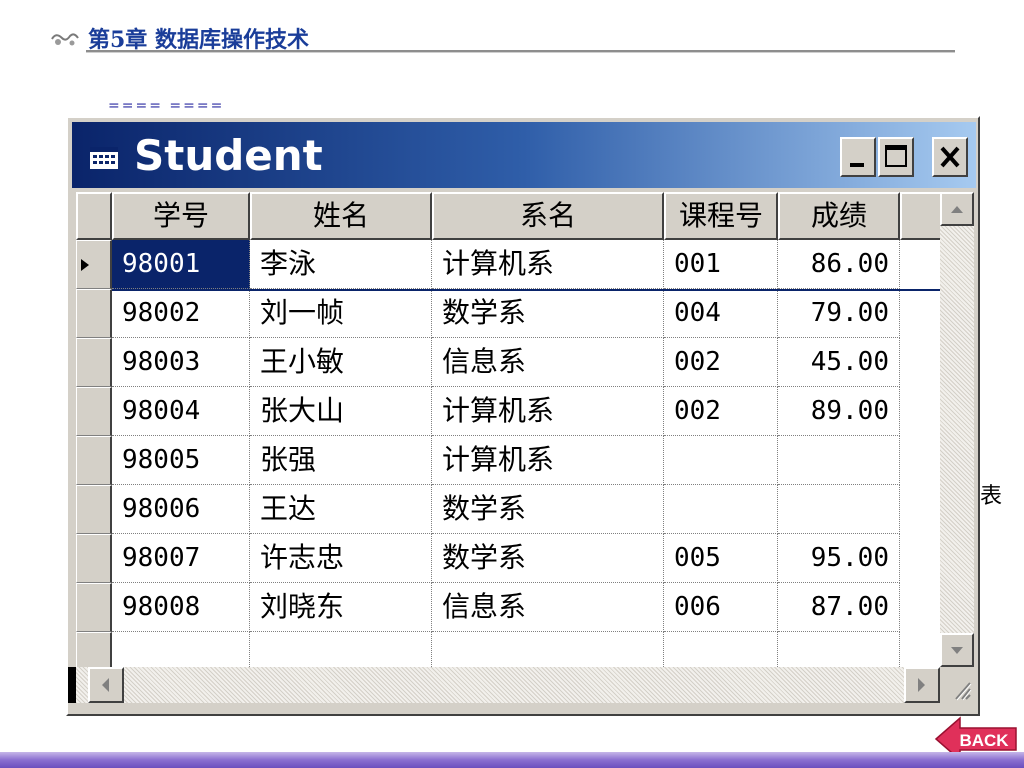 This screenshot has width=1024, height=768. What do you see at coordinates (548, 649) in the screenshot?
I see `cell-department` at bounding box center [548, 649].